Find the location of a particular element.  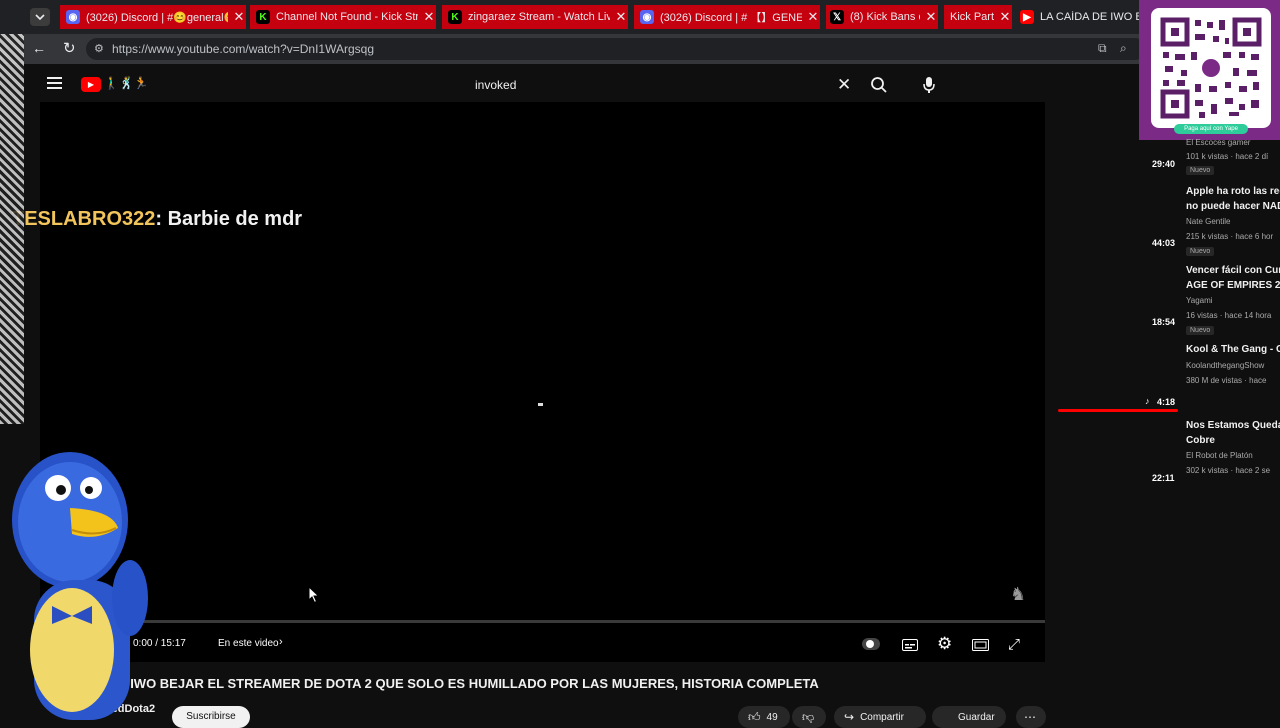

more-actions-button: ⋯ is located at coordinates (1031, 717).